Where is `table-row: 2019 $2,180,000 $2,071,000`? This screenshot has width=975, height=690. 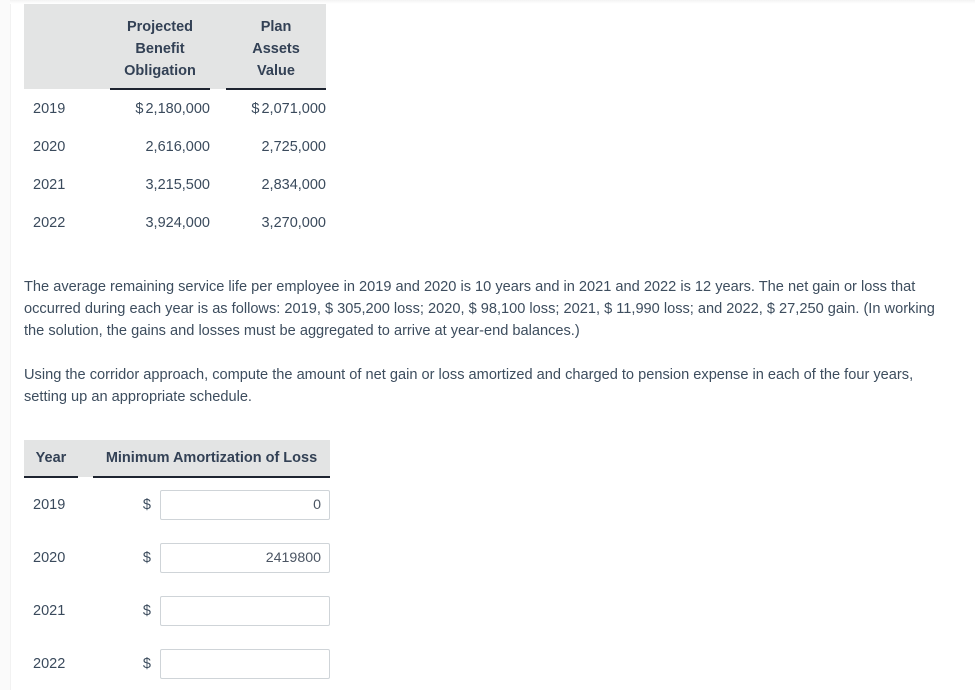
table-row: 2019 $2,180,000 $2,071,000 is located at coordinates (175, 108).